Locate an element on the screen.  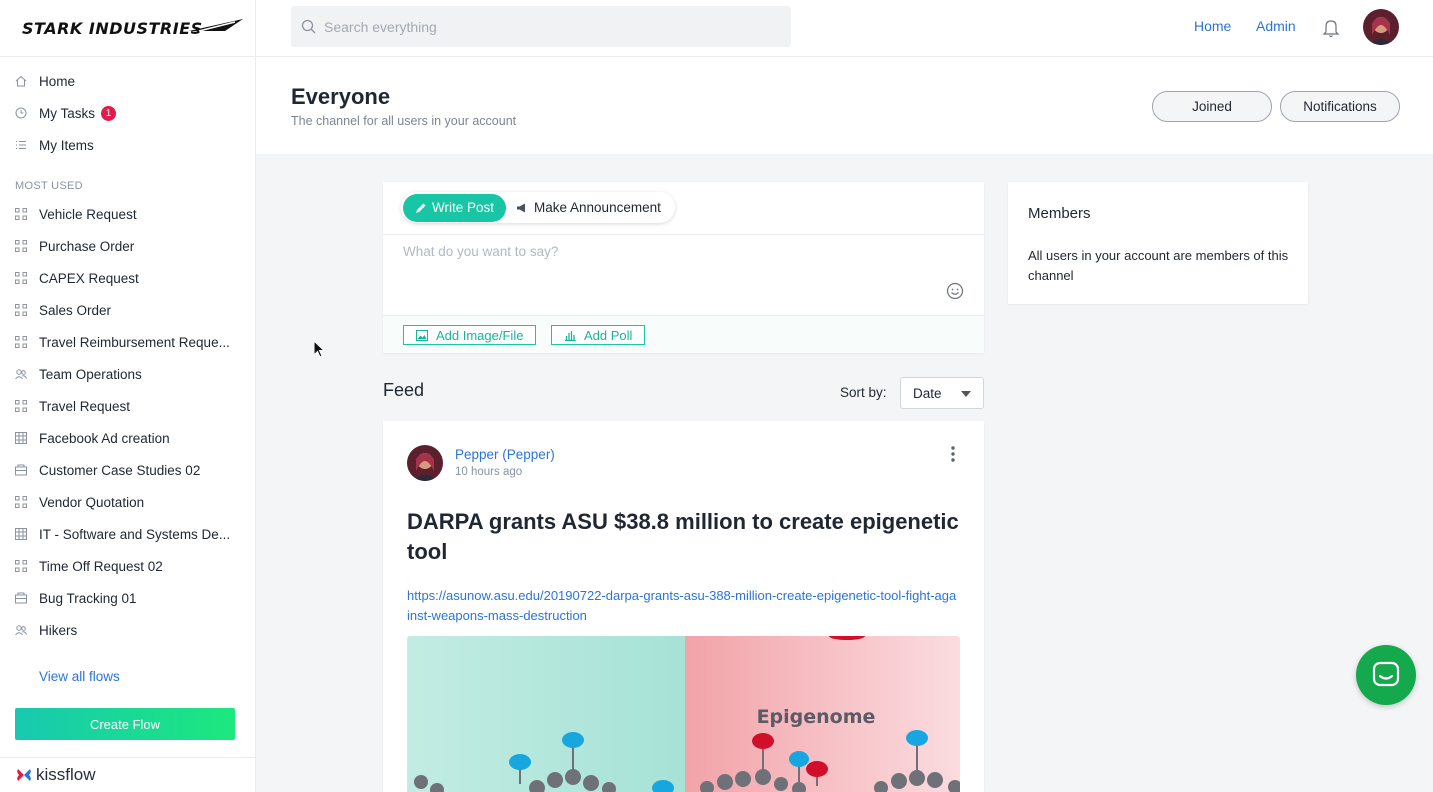
grid-icon is located at coordinates (21, 534).